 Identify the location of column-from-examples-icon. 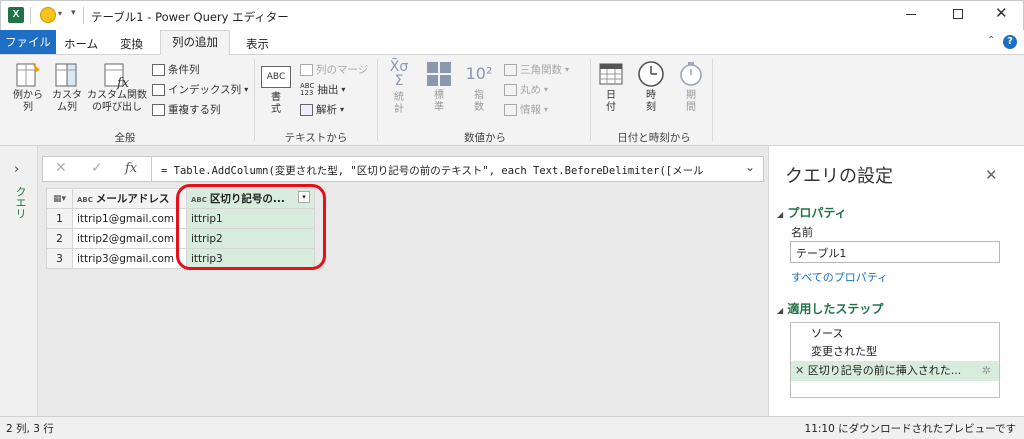
(28, 74).